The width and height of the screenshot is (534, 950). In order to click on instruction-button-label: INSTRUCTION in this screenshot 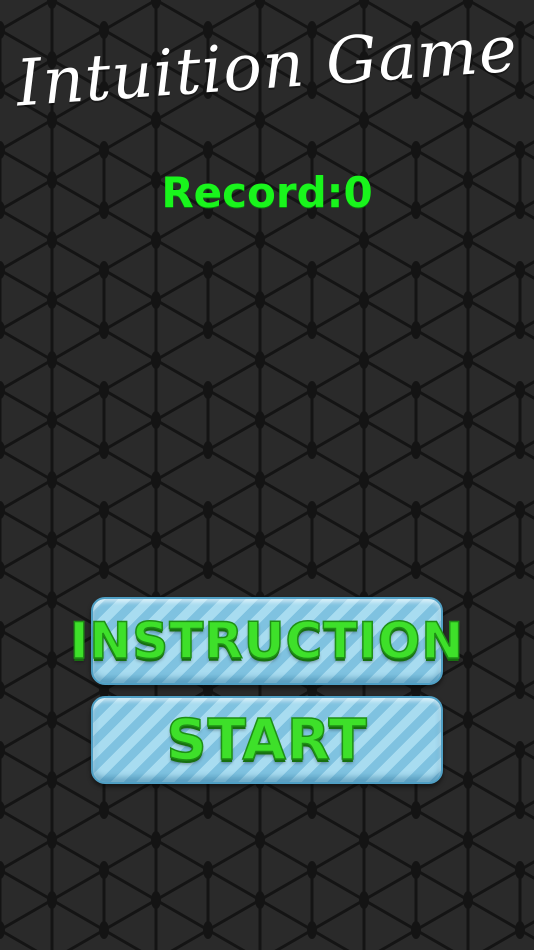, I will do `click(267, 641)`.